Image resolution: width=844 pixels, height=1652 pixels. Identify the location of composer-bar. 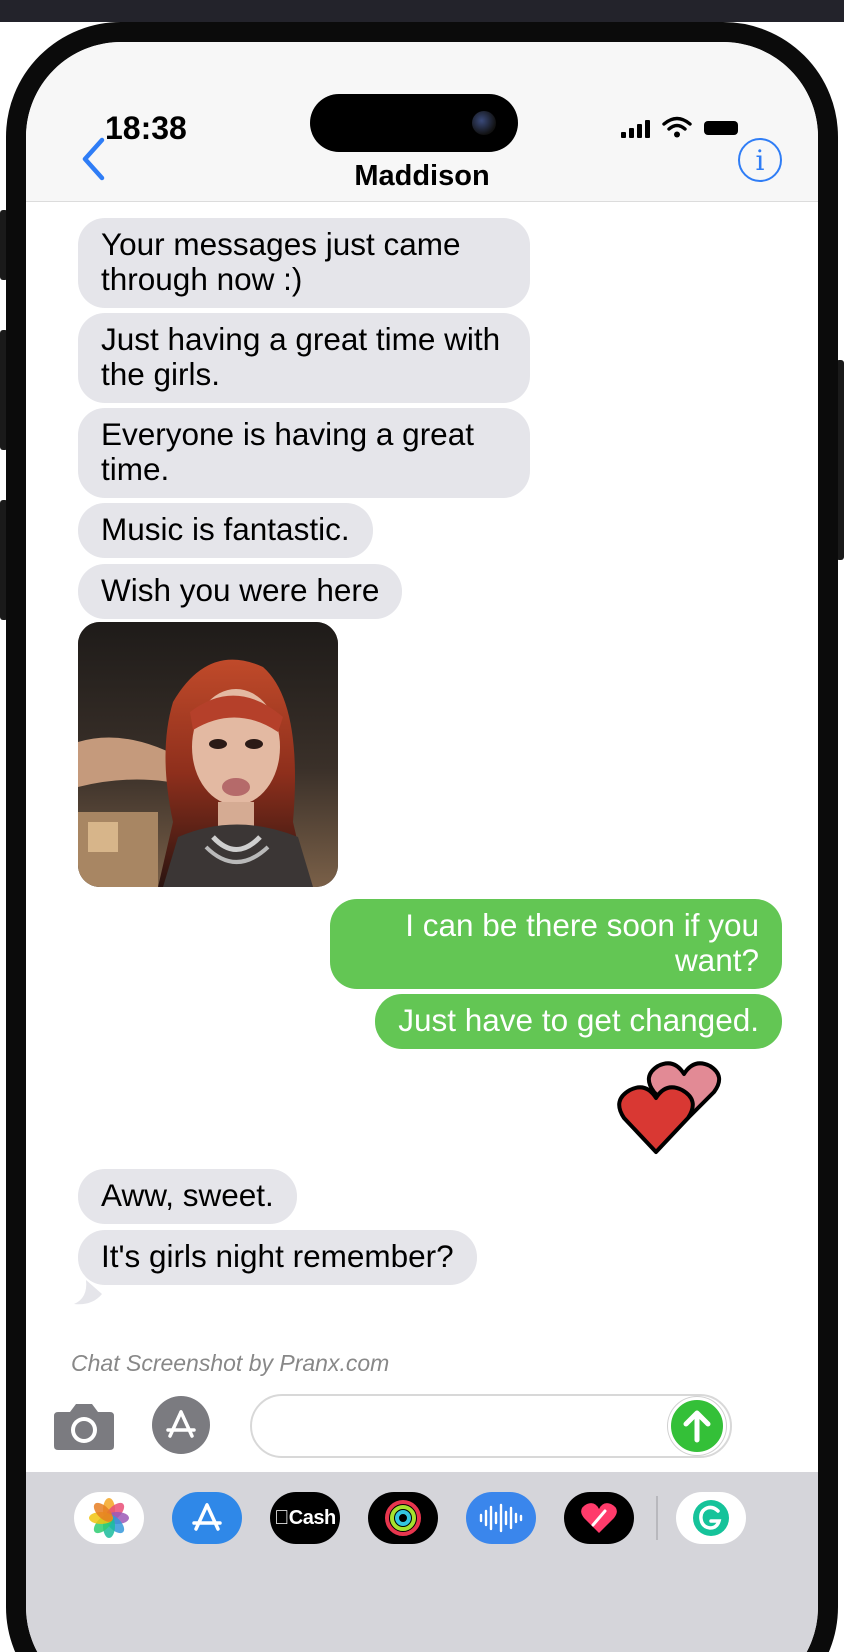
(422, 1430).